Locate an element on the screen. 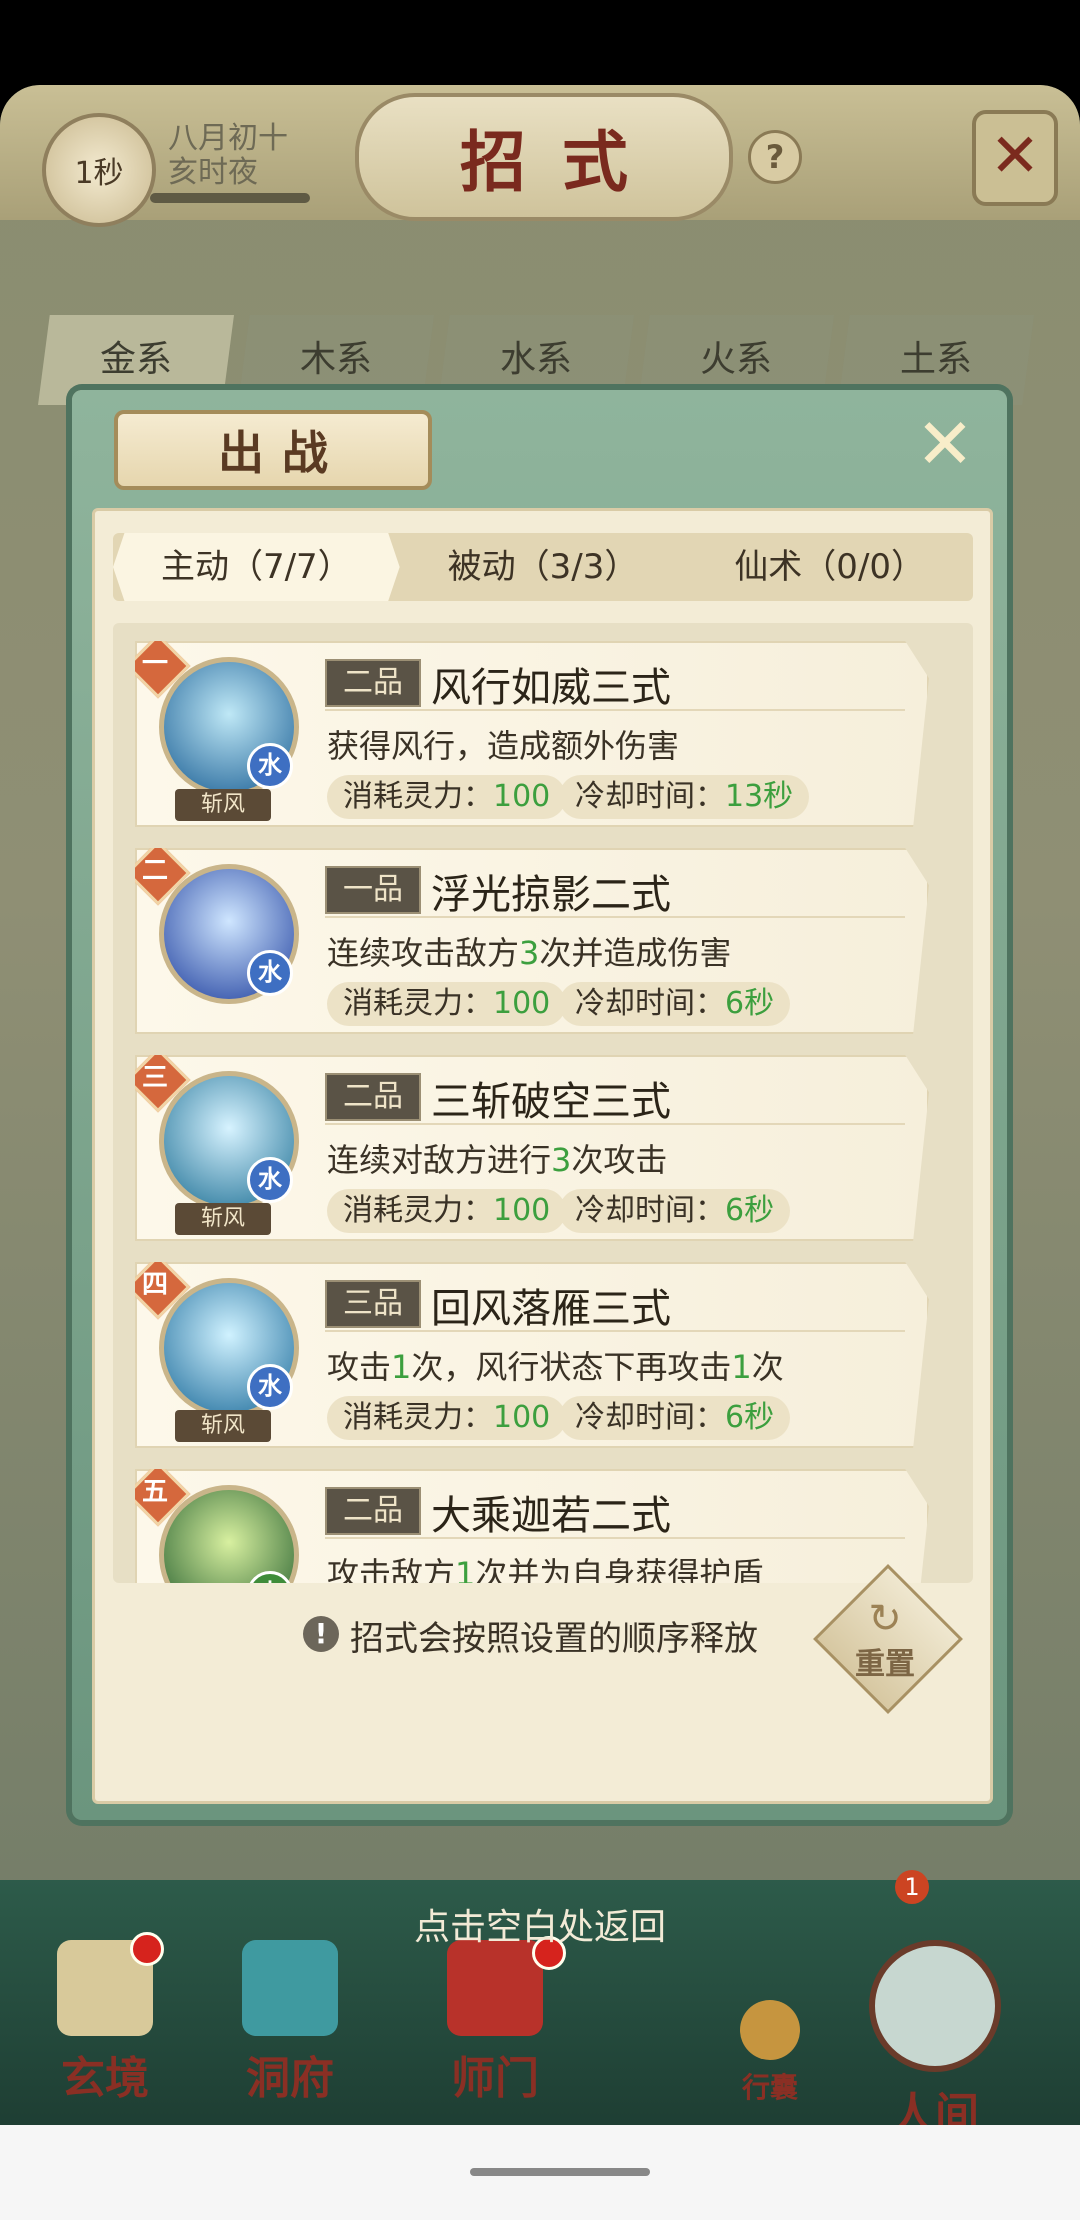  skill-description: 攻击敌方1次并为自身获得护盾 is located at coordinates (545, 1566).